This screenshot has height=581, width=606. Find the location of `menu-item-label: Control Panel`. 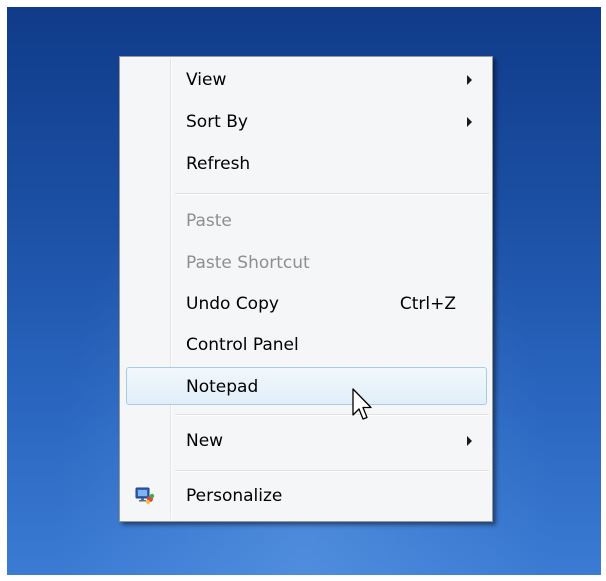

menu-item-label: Control Panel is located at coordinates (242, 345).